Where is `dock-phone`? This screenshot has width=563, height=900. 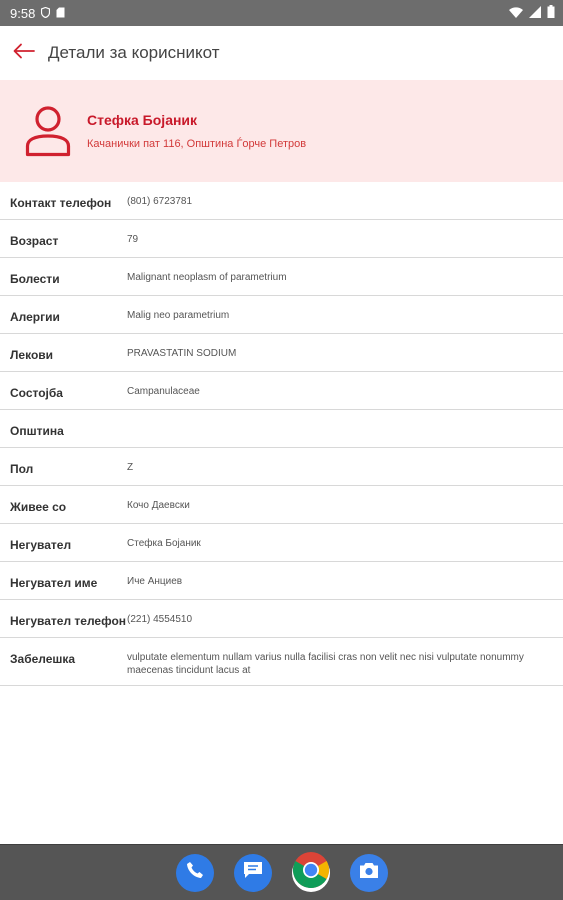 dock-phone is located at coordinates (194, 872).